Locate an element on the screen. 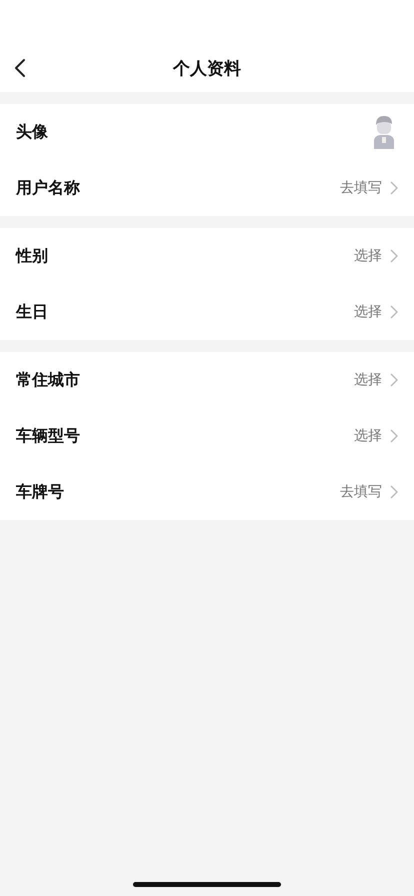  row-label: 车牌号 is located at coordinates (40, 492).